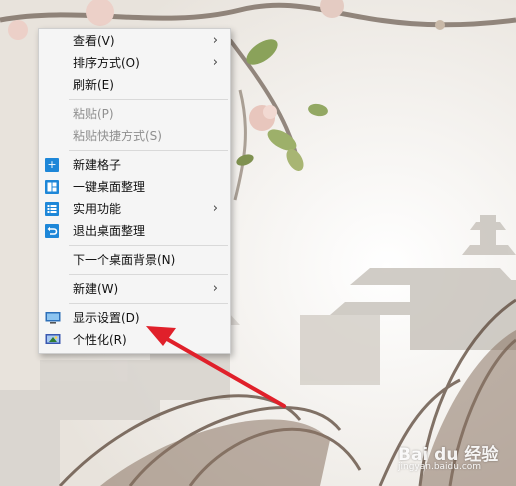  What do you see at coordinates (96, 289) in the screenshot?
I see `menu-item-new-label: 新建(W)` at bounding box center [96, 289].